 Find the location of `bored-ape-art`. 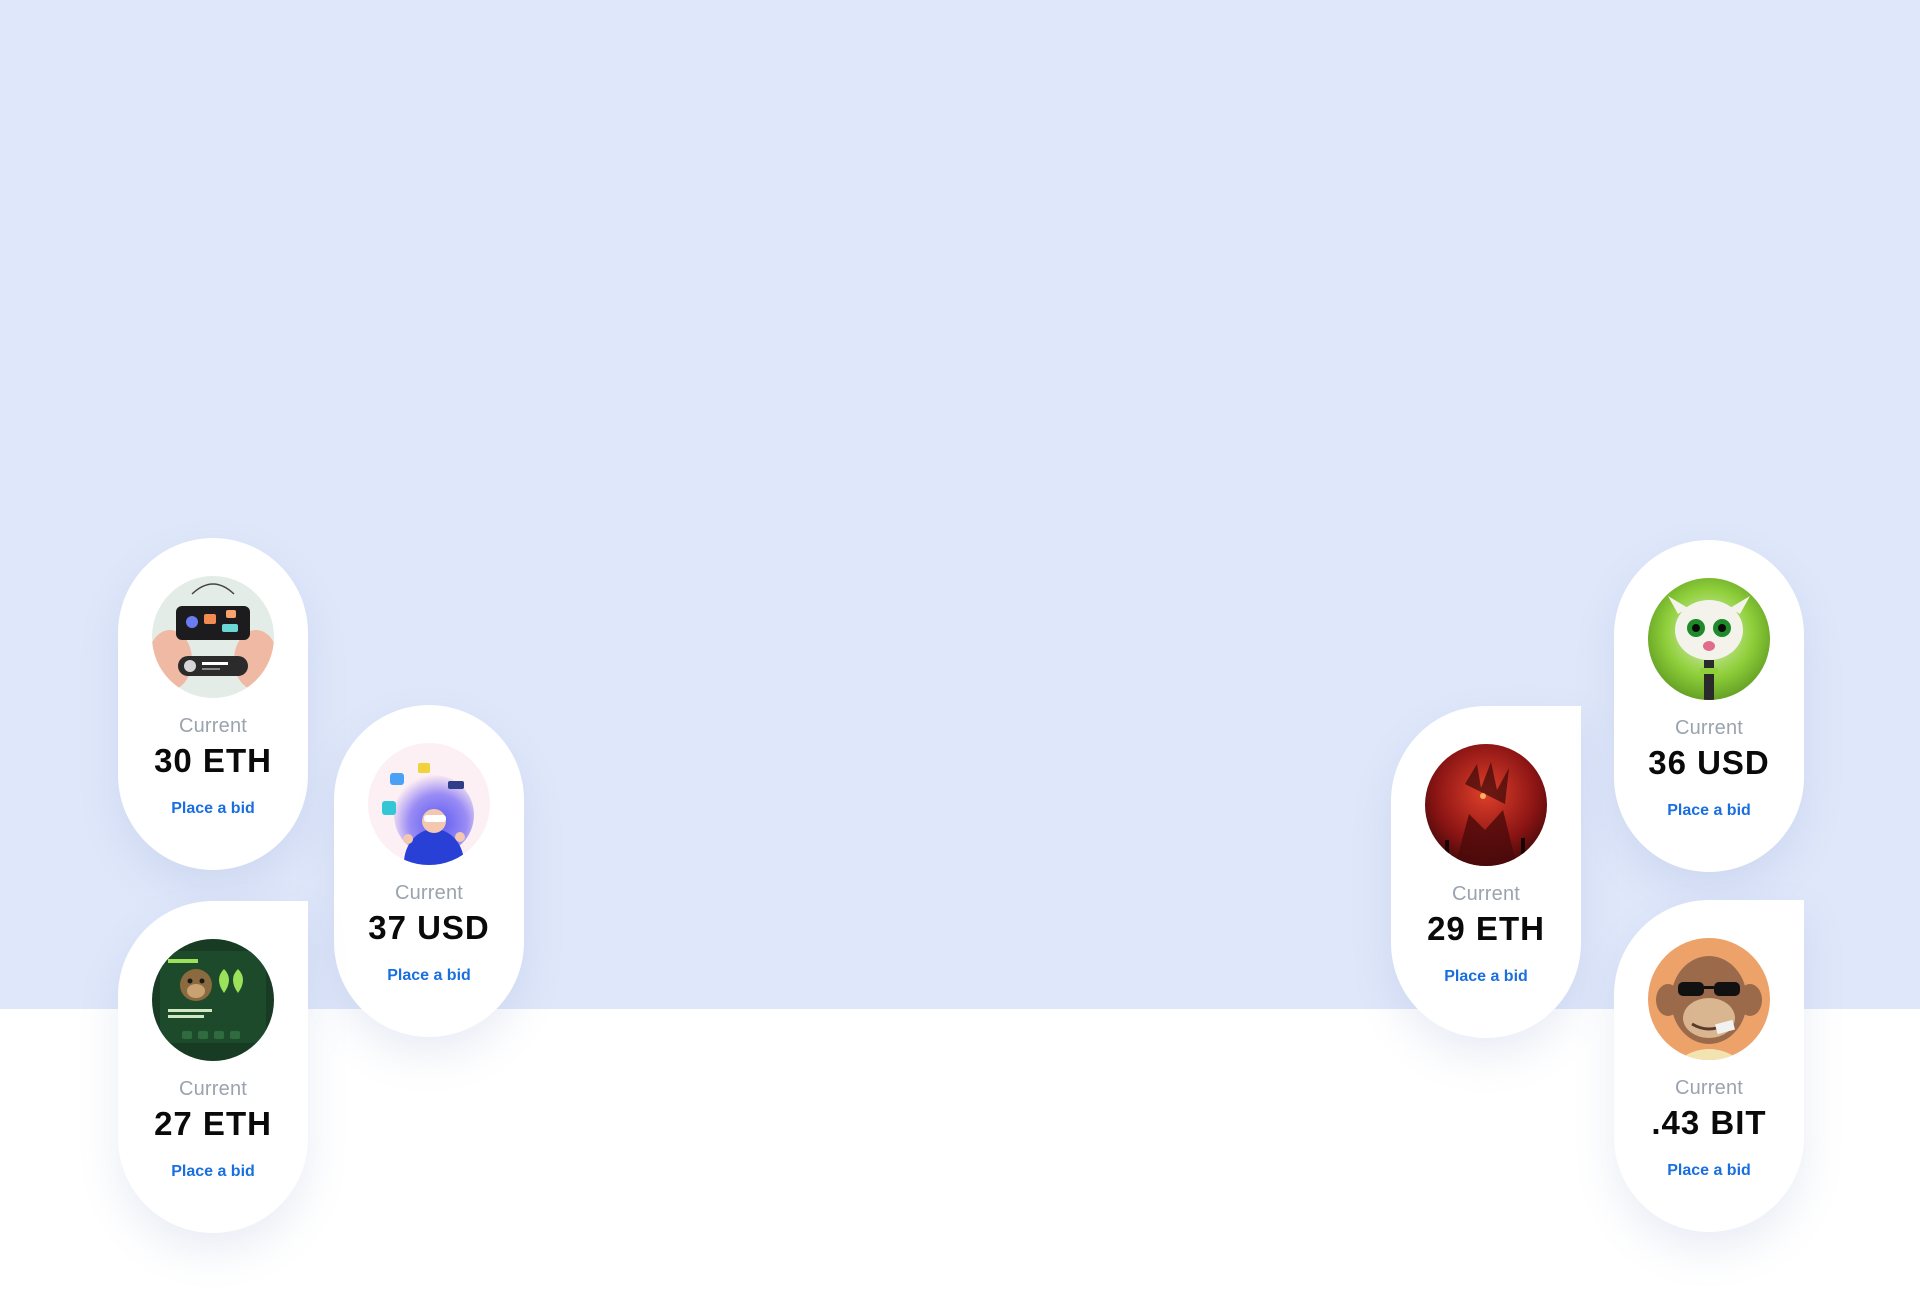

bored-ape-art is located at coordinates (1709, 999).